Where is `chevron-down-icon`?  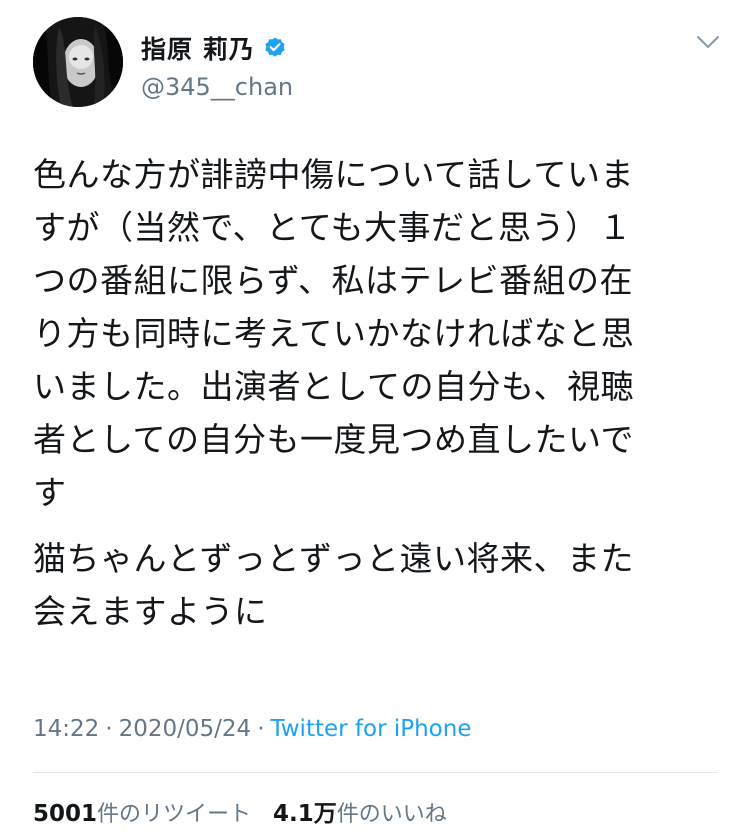 chevron-down-icon is located at coordinates (708, 42).